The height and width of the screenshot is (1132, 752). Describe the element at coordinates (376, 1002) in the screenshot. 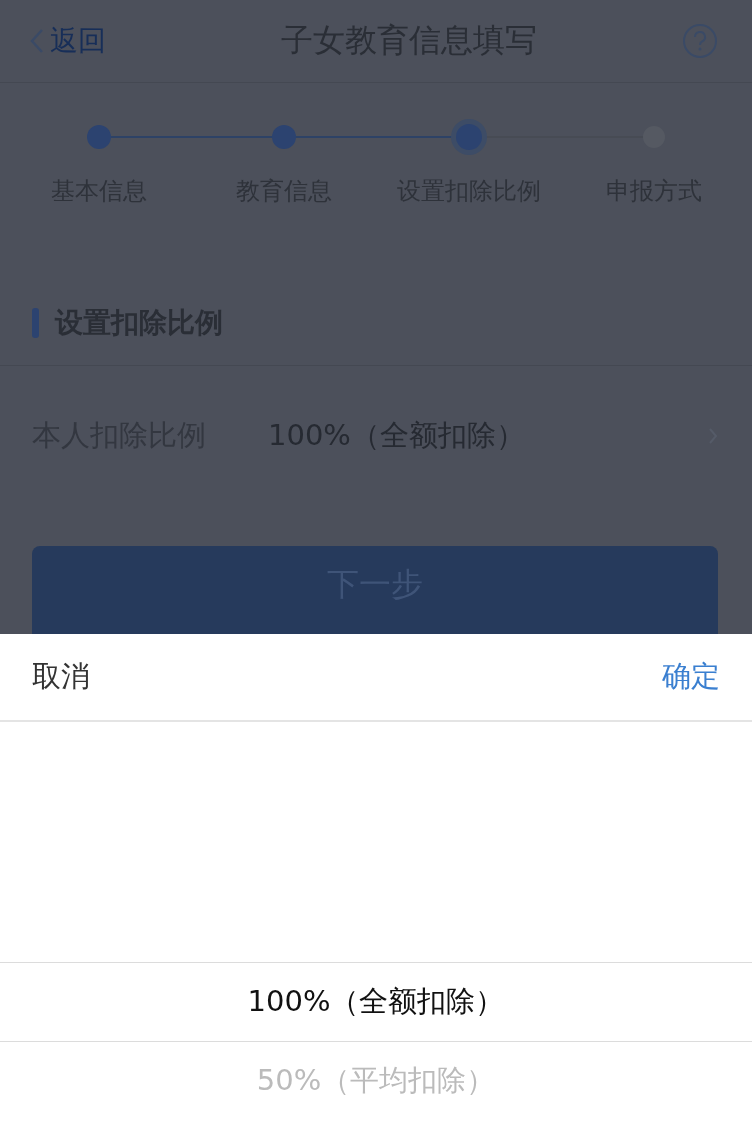

I see `picker-option: 100%（全额扣除）` at that location.